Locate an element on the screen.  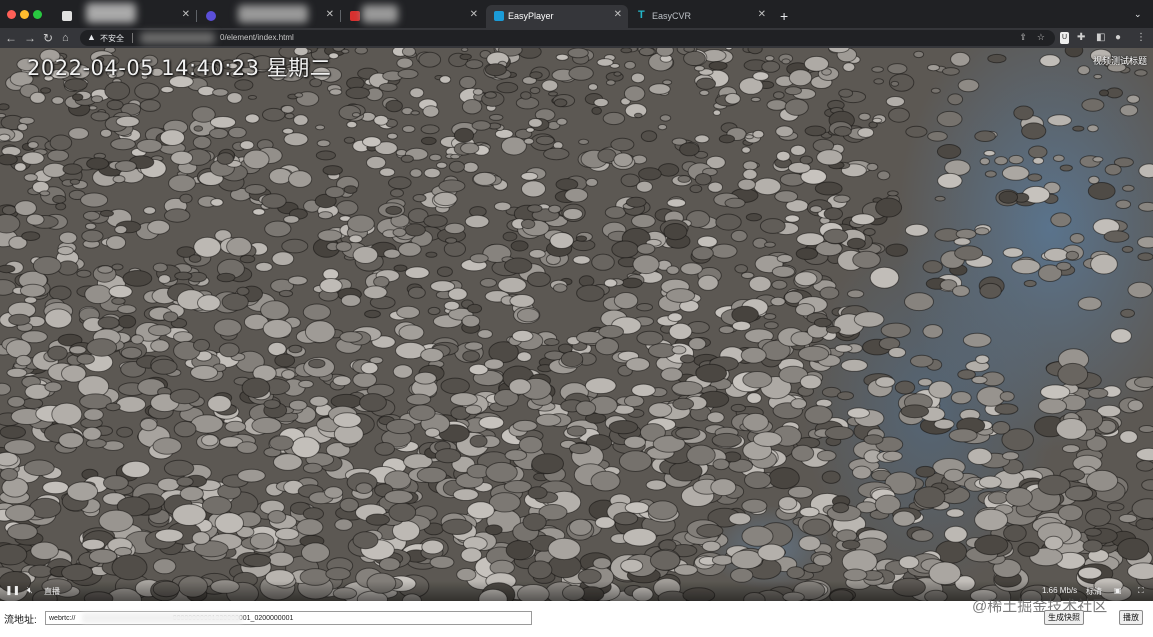
extension-u-icon: U is located at coordinates (1065, 38).